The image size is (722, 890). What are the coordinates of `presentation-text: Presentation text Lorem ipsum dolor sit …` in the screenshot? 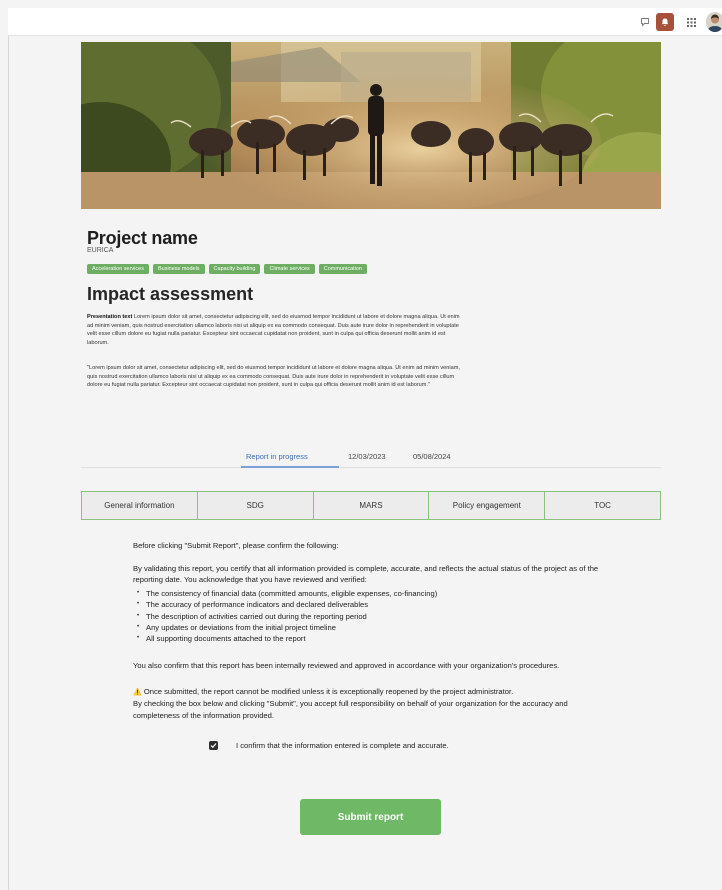 It's located at (277, 330).